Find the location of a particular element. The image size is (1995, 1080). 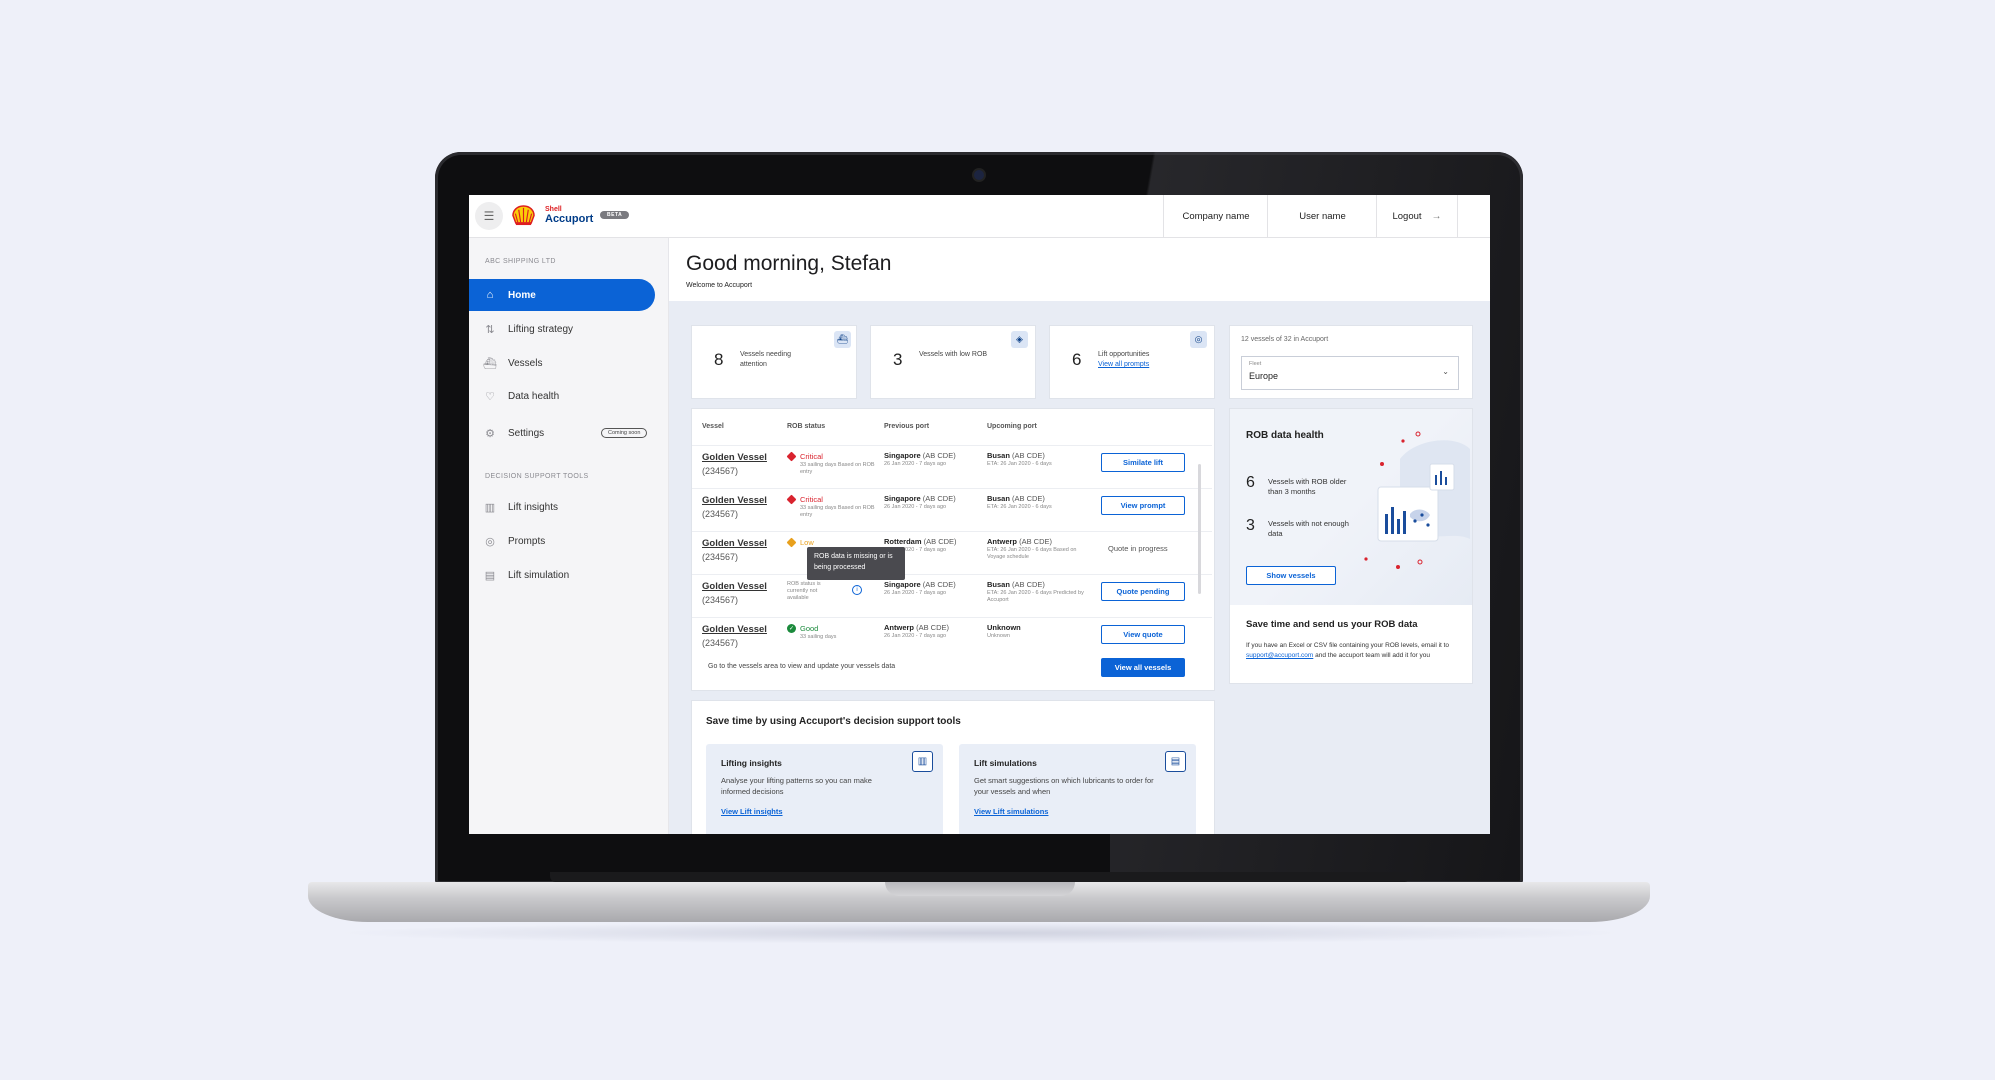

sidebar-item-label: Data health is located at coordinates (534, 396).